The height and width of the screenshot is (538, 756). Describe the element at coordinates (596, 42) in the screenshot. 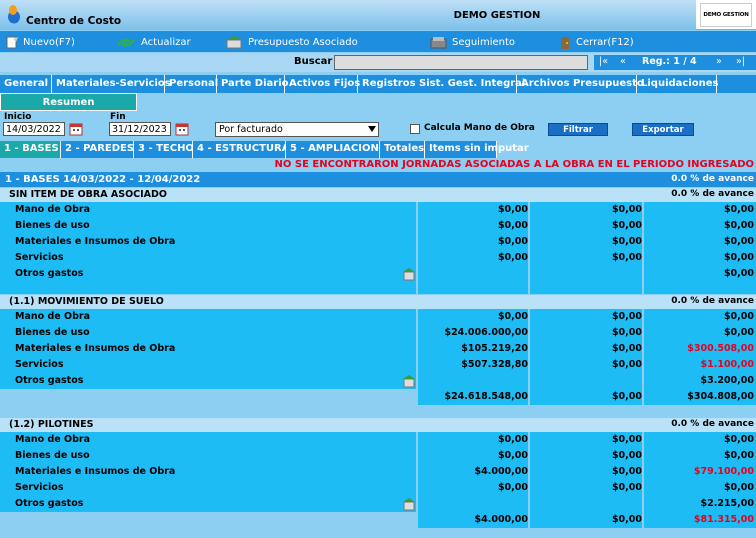

I see `cerrar-button: Cerrar(F12)` at that location.